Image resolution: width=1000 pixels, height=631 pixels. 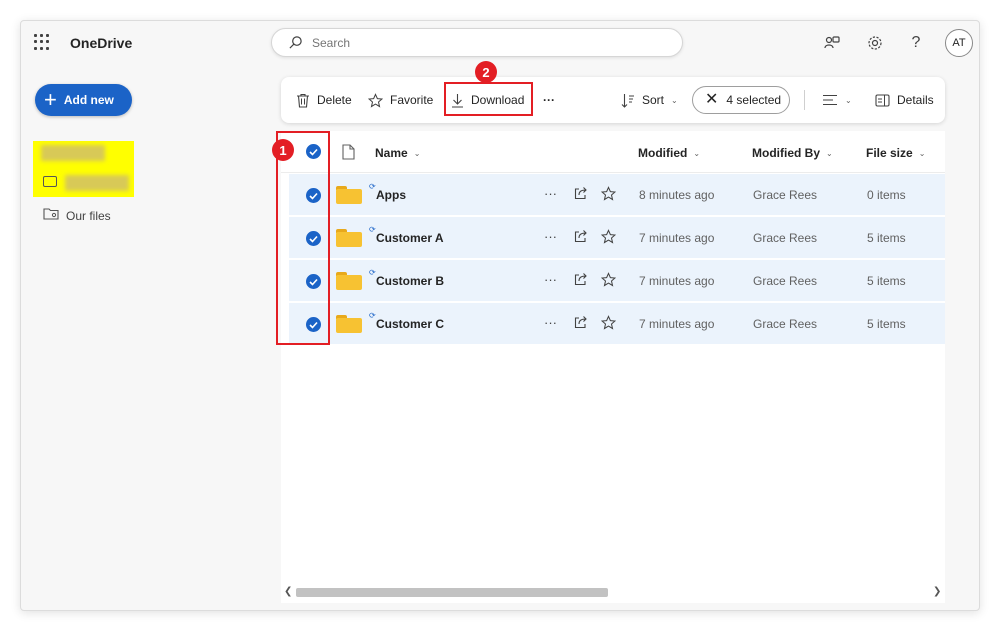 What do you see at coordinates (889, 153) in the screenshot?
I see `column-label: File size` at bounding box center [889, 153].